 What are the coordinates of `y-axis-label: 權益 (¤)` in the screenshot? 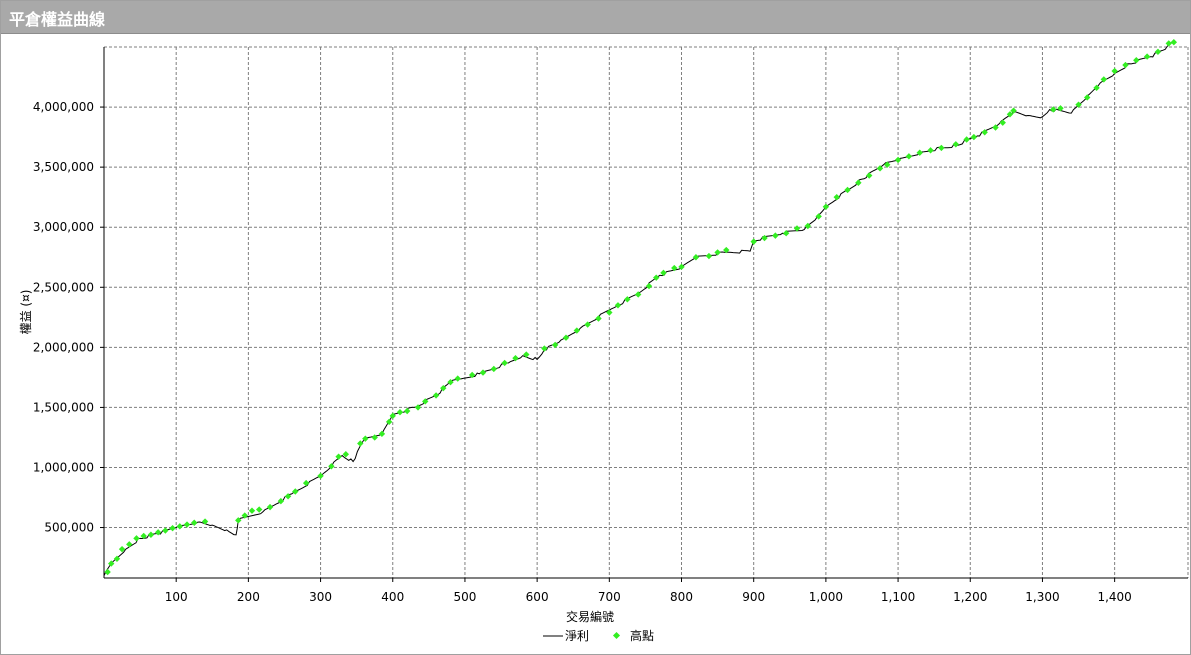 It's located at (26, 312).